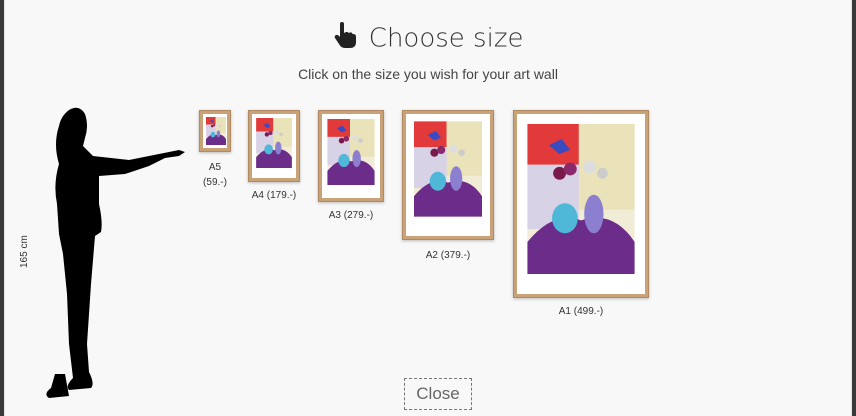  I want to click on frame-a1, so click(581, 204).